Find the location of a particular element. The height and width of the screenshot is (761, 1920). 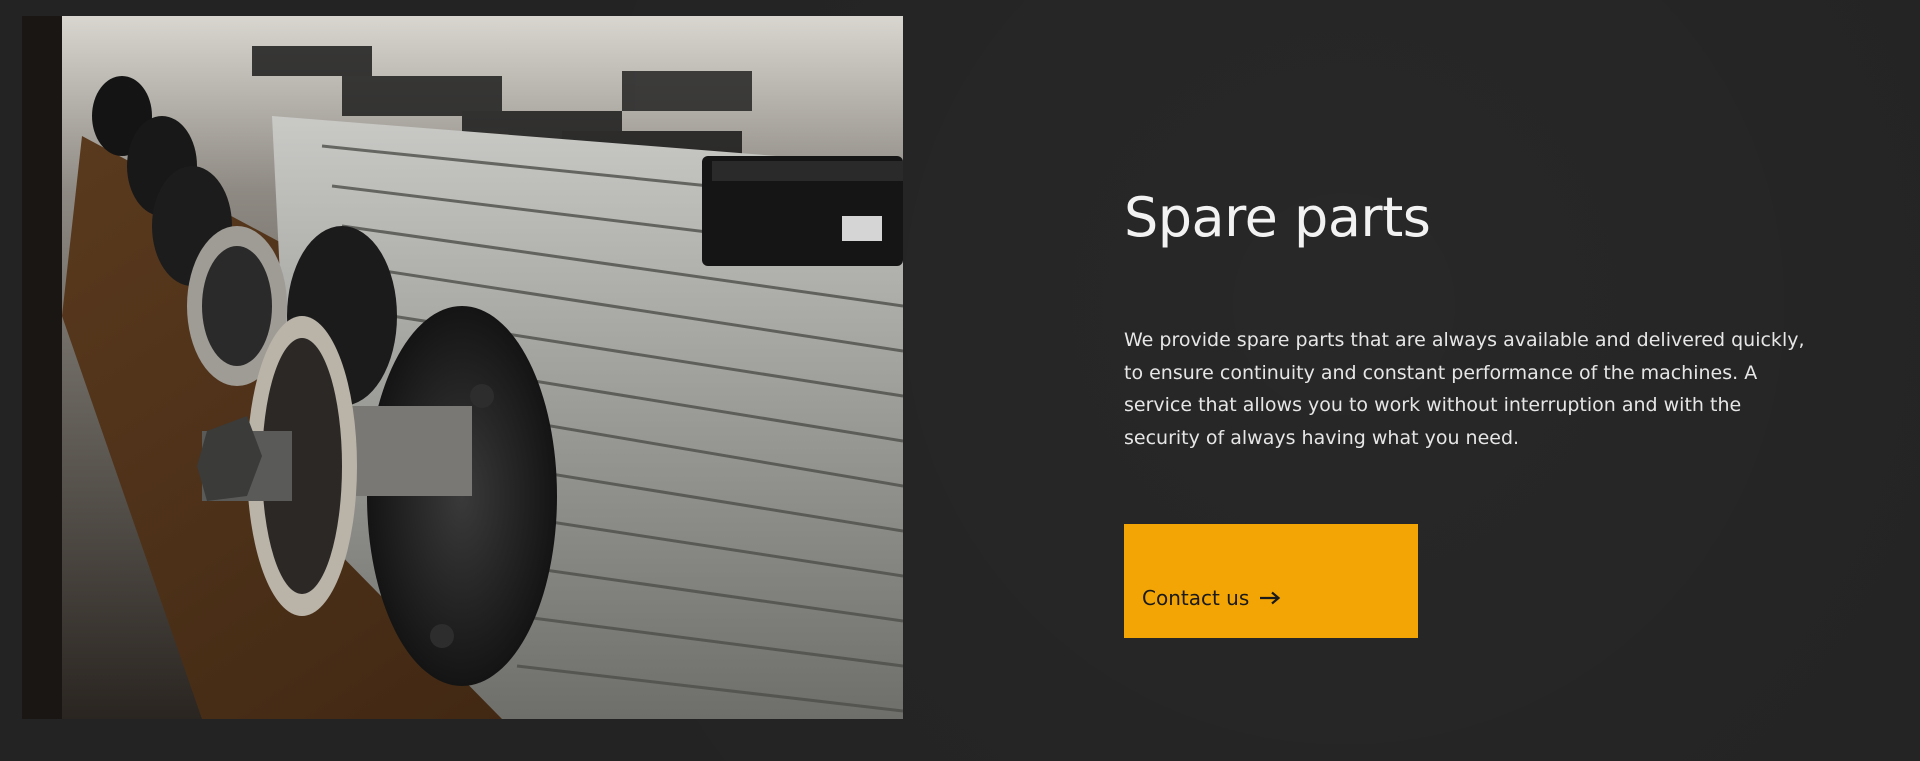

contact-us-button-content: Contact us is located at coordinates (1211, 598).